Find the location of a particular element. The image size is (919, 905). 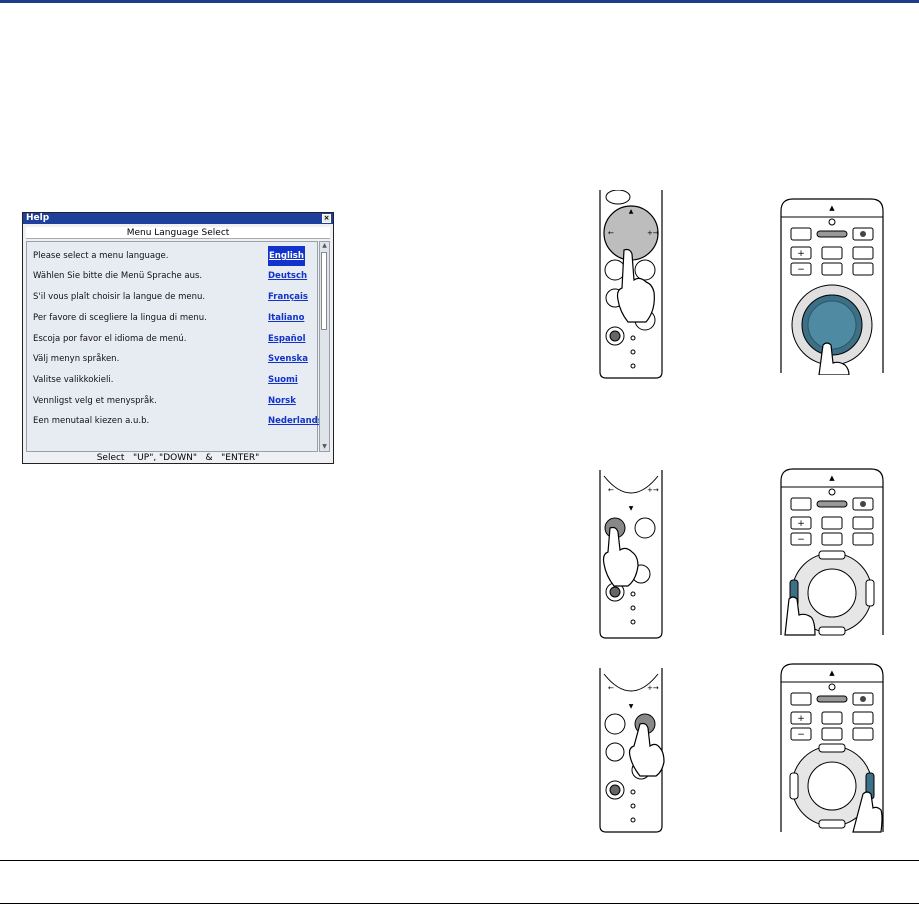

language-sentence: Valitse valikkokieli. is located at coordinates (73, 380).